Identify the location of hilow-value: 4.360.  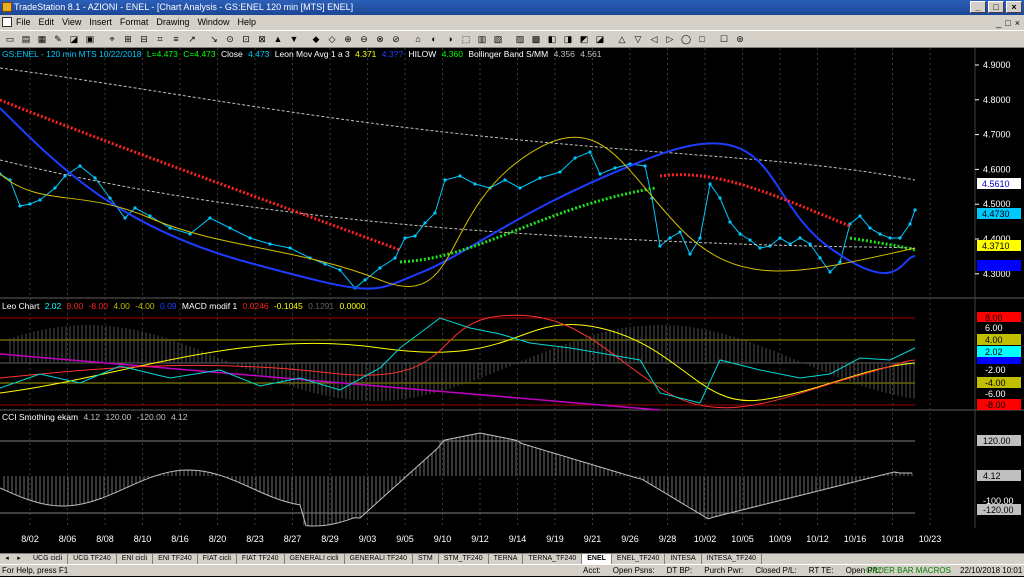
(452, 54).